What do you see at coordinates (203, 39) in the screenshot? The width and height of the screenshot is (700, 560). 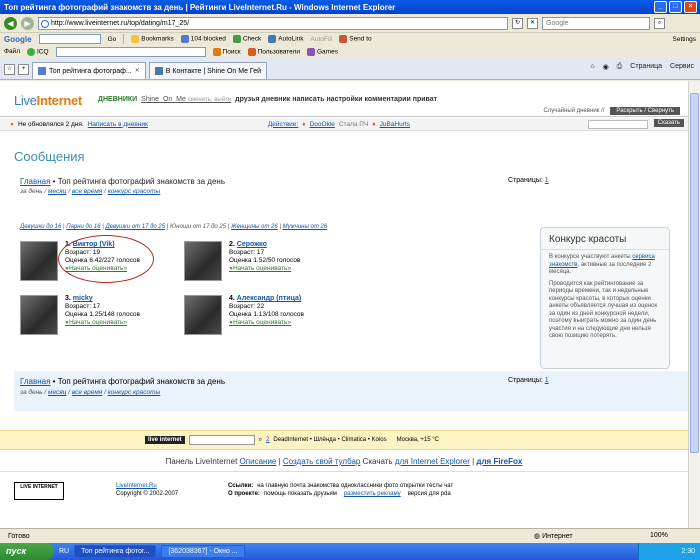 I see `blocked-popups: 104 blocked` at bounding box center [203, 39].